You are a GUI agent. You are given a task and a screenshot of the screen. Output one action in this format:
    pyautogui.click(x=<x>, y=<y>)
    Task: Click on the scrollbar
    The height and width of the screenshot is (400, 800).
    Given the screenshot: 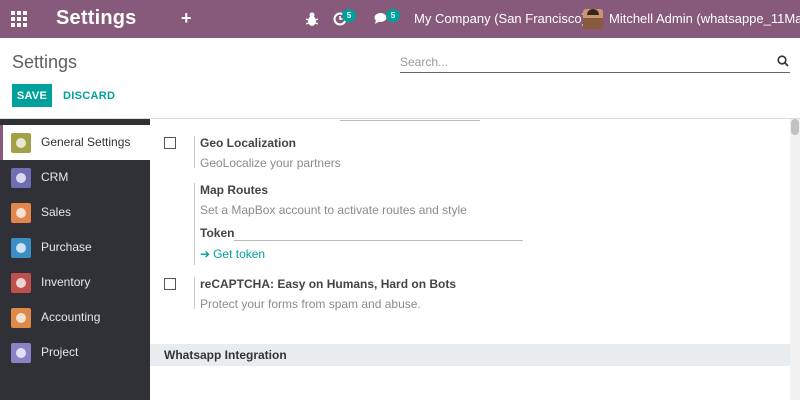 What is the action you would take?
    pyautogui.click(x=795, y=259)
    